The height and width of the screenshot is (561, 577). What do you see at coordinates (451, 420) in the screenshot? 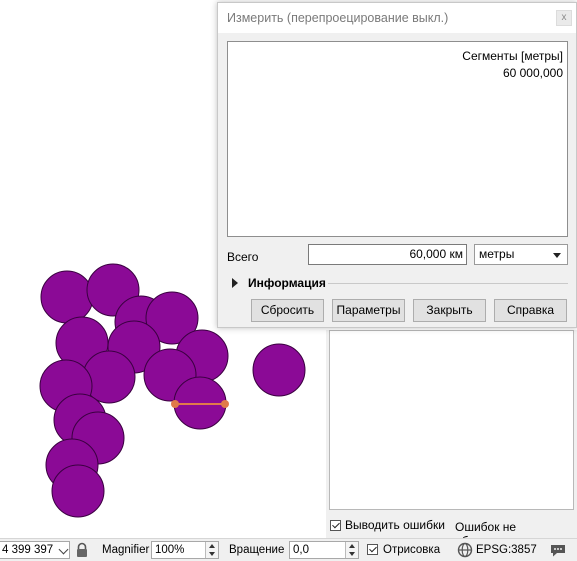
I see `errors-list` at bounding box center [451, 420].